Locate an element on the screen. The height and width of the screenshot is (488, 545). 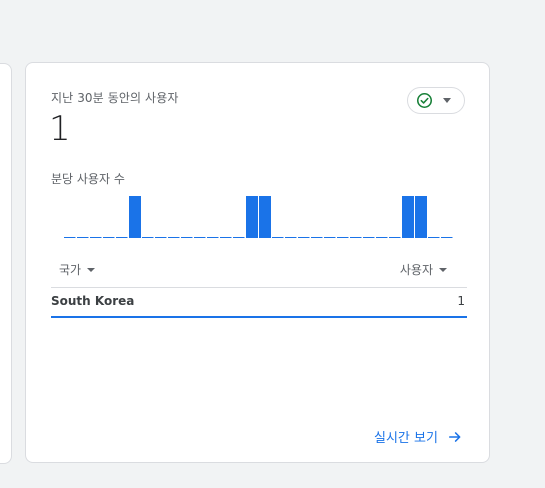
column-header-users: 사용자 is located at coordinates (423, 269).